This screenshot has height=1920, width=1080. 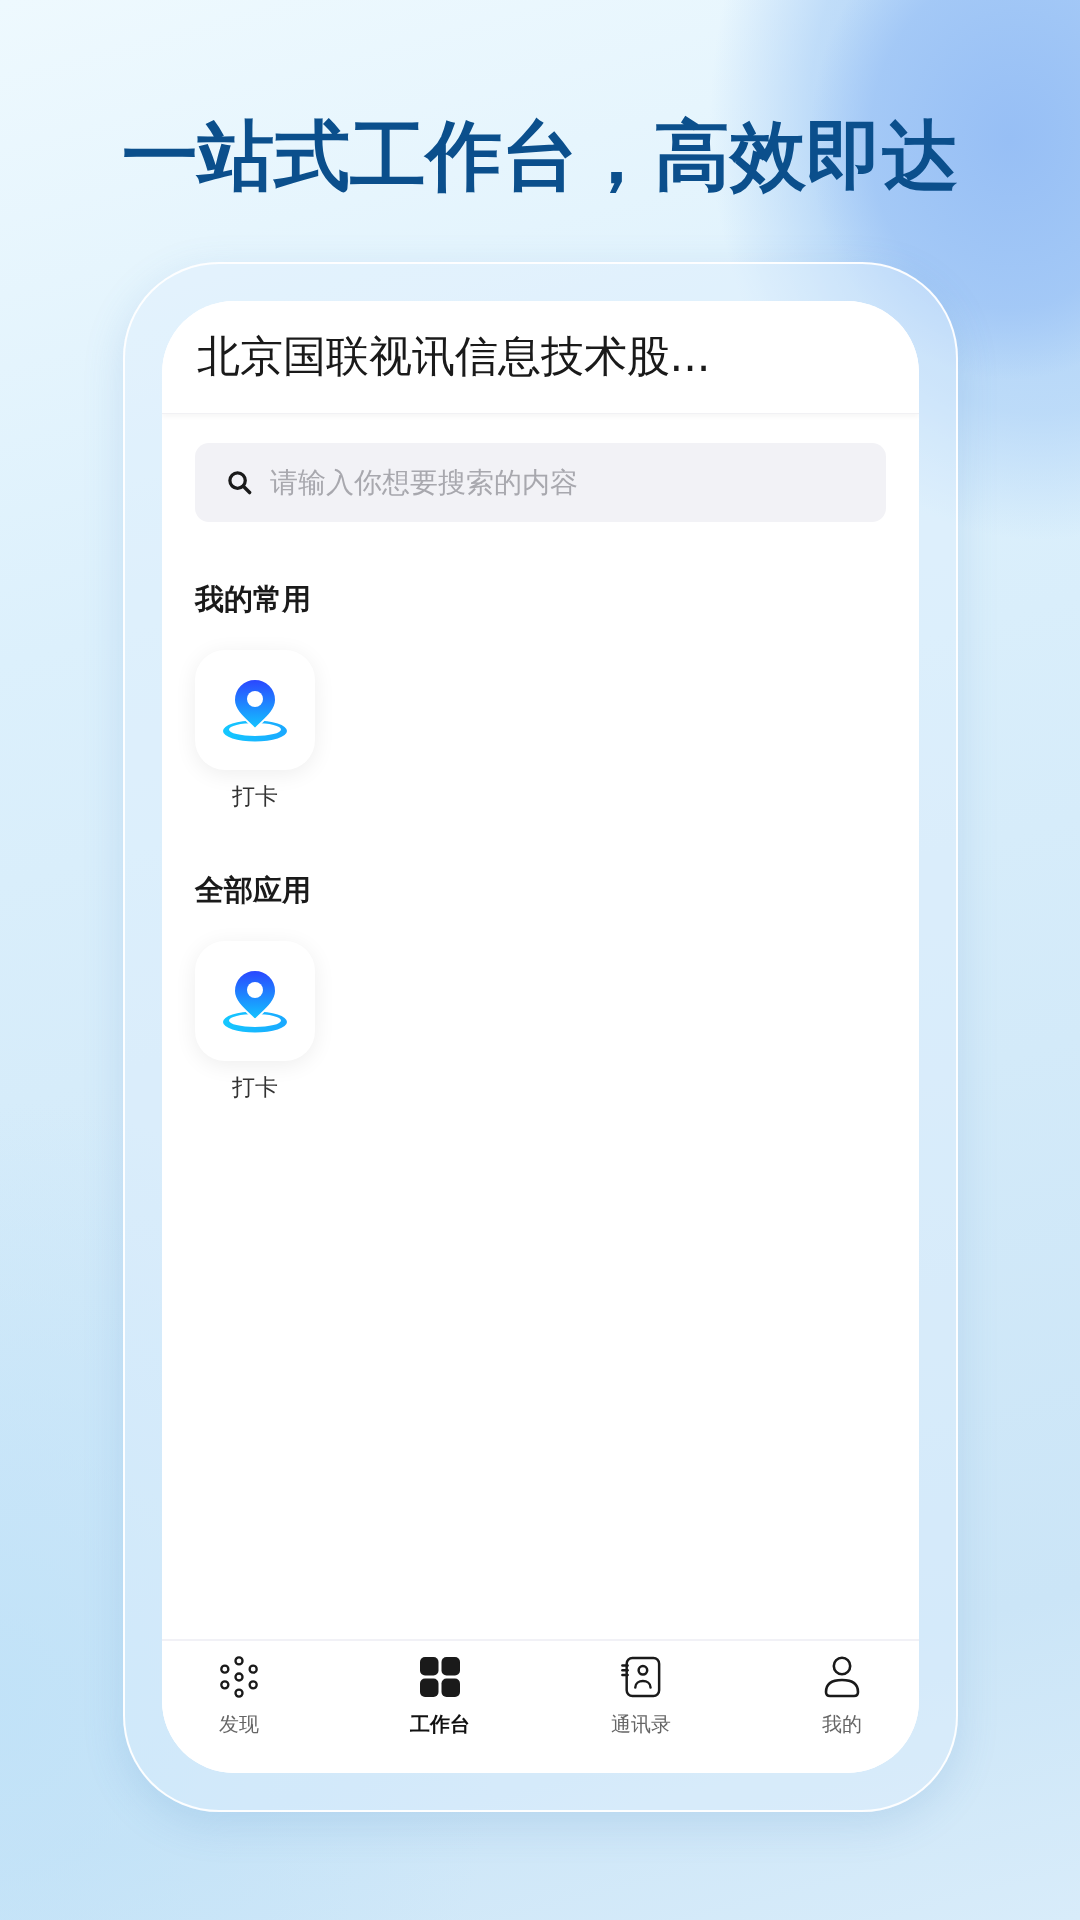 I want to click on search-field: 请输入你想要搜索的内容, so click(x=540, y=483).